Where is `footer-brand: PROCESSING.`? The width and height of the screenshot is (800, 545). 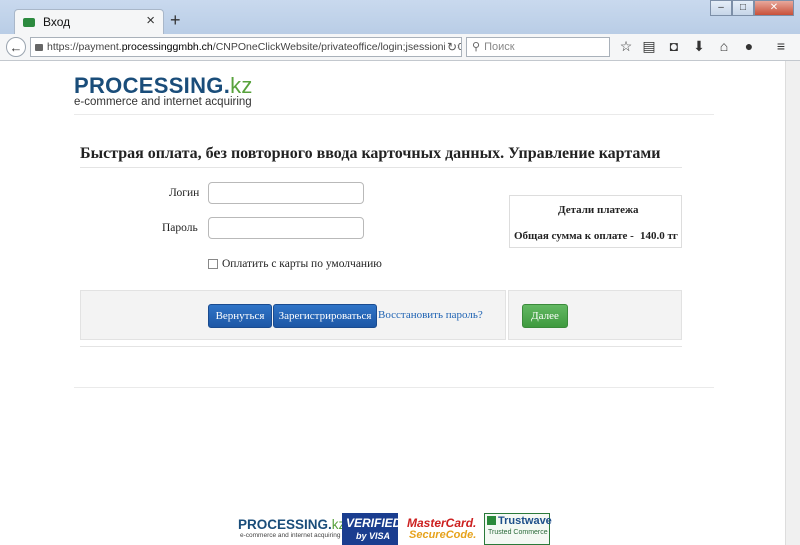 footer-brand: PROCESSING. is located at coordinates (285, 524).